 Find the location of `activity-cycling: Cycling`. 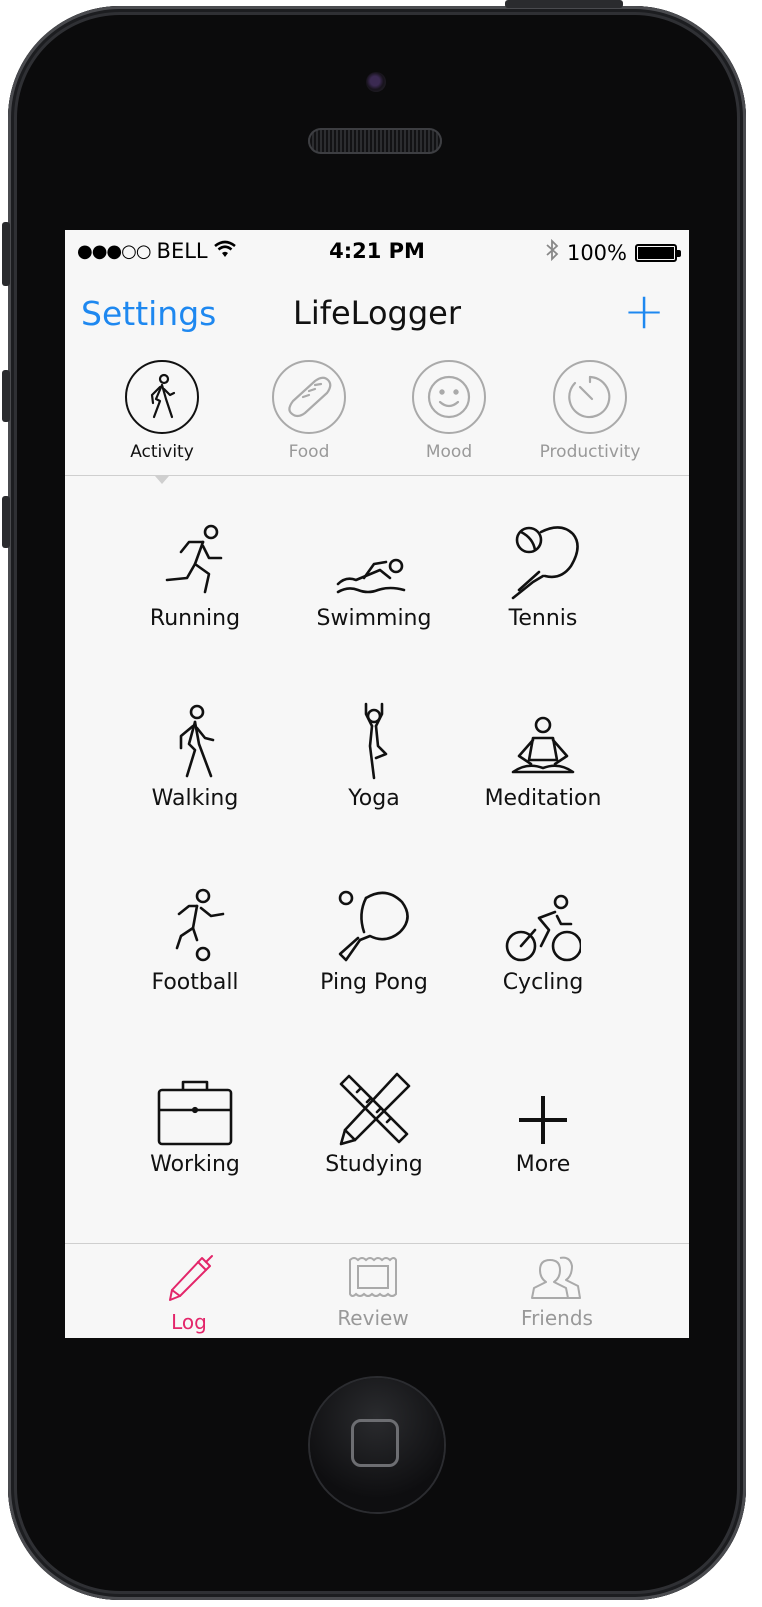

activity-cycling: Cycling is located at coordinates (543, 939).